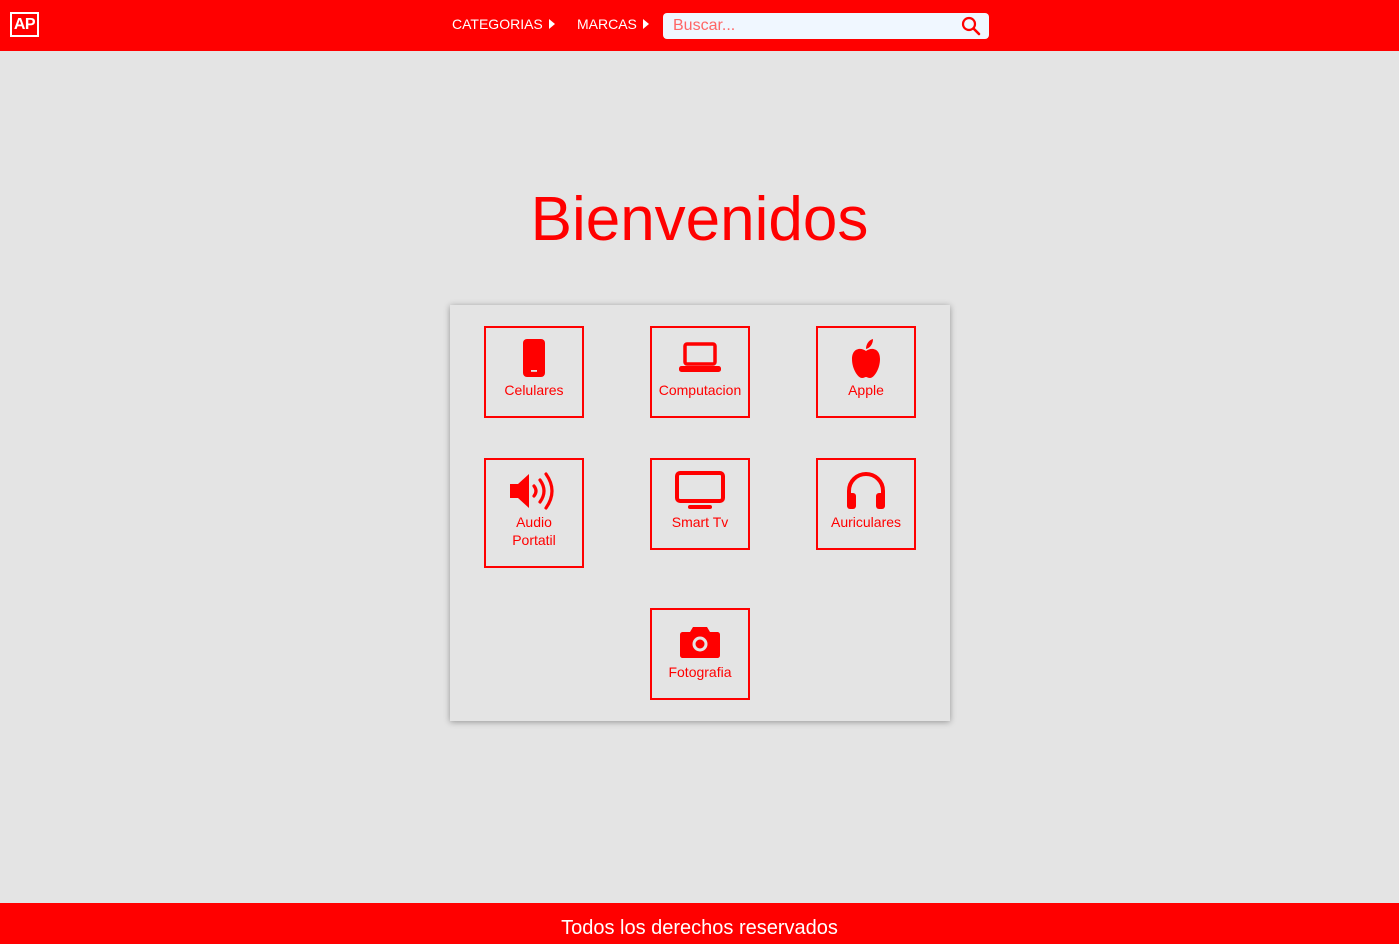 The width and height of the screenshot is (1399, 944). I want to click on category-label: Smart Tv, so click(700, 522).